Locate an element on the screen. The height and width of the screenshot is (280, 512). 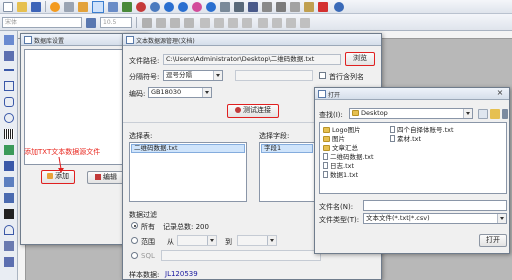
zoom-out-icon is located at coordinates (183, 7).